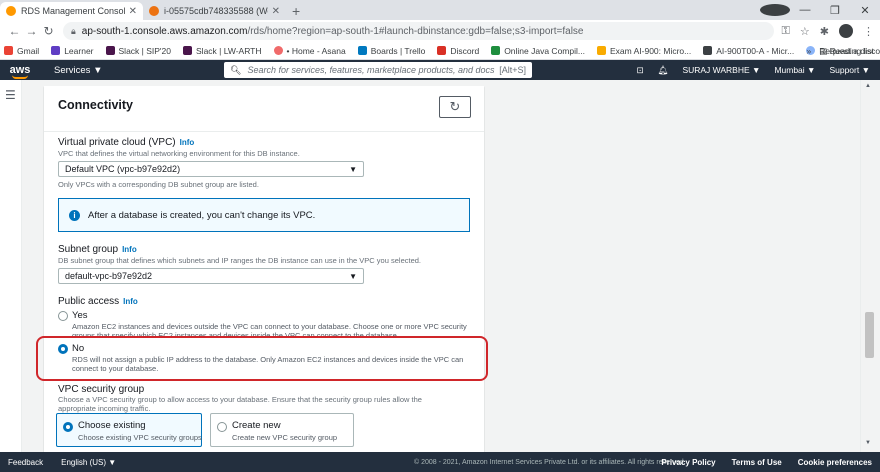 This screenshot has height=472, width=880. I want to click on info-icon: i, so click(74, 215).